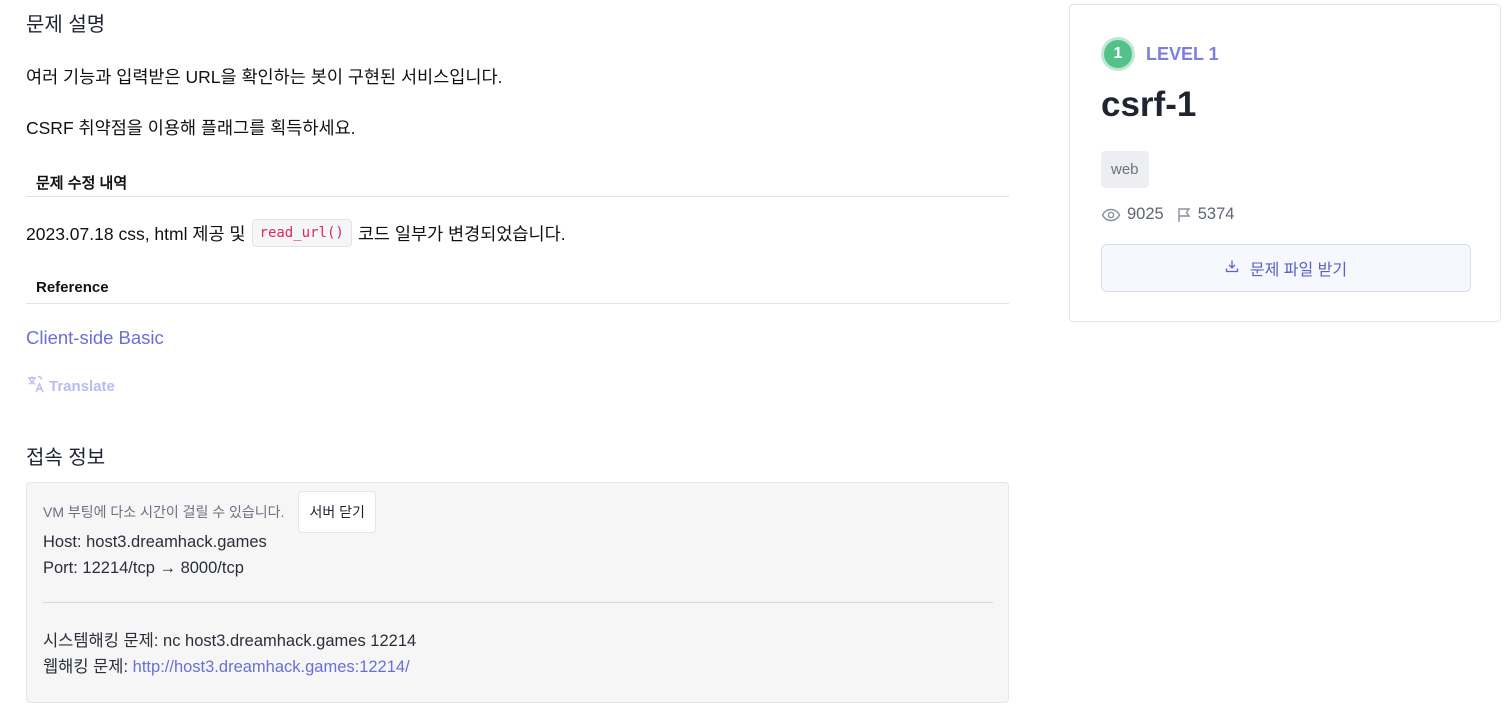 Image resolution: width=1507 pixels, height=705 pixels. Describe the element at coordinates (517, 180) in the screenshot. I see `revision-heading: 문제 수정 내역` at that location.